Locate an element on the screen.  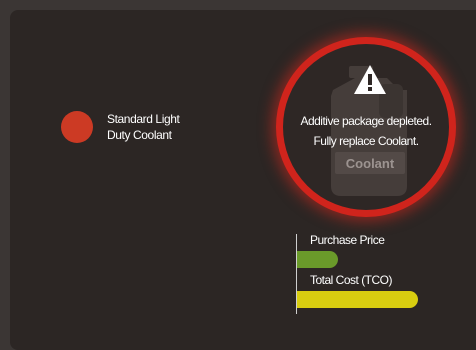
bar-label: Total Cost (TCO) is located at coordinates (351, 280).